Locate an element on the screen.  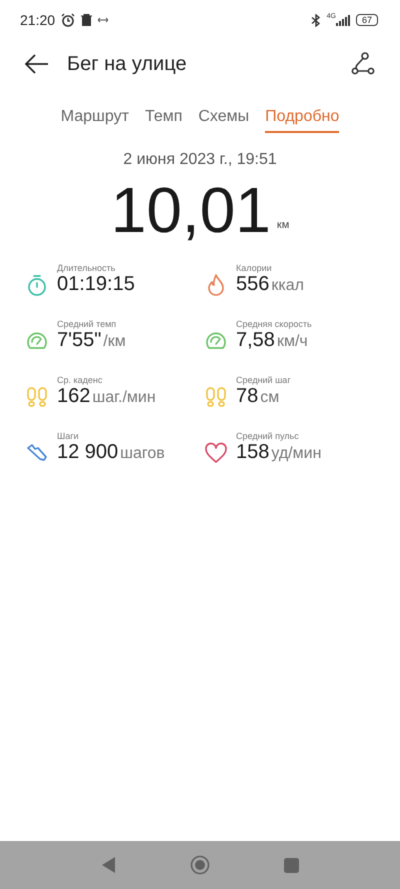
stat-label: Средний темп is located at coordinates (87, 323).